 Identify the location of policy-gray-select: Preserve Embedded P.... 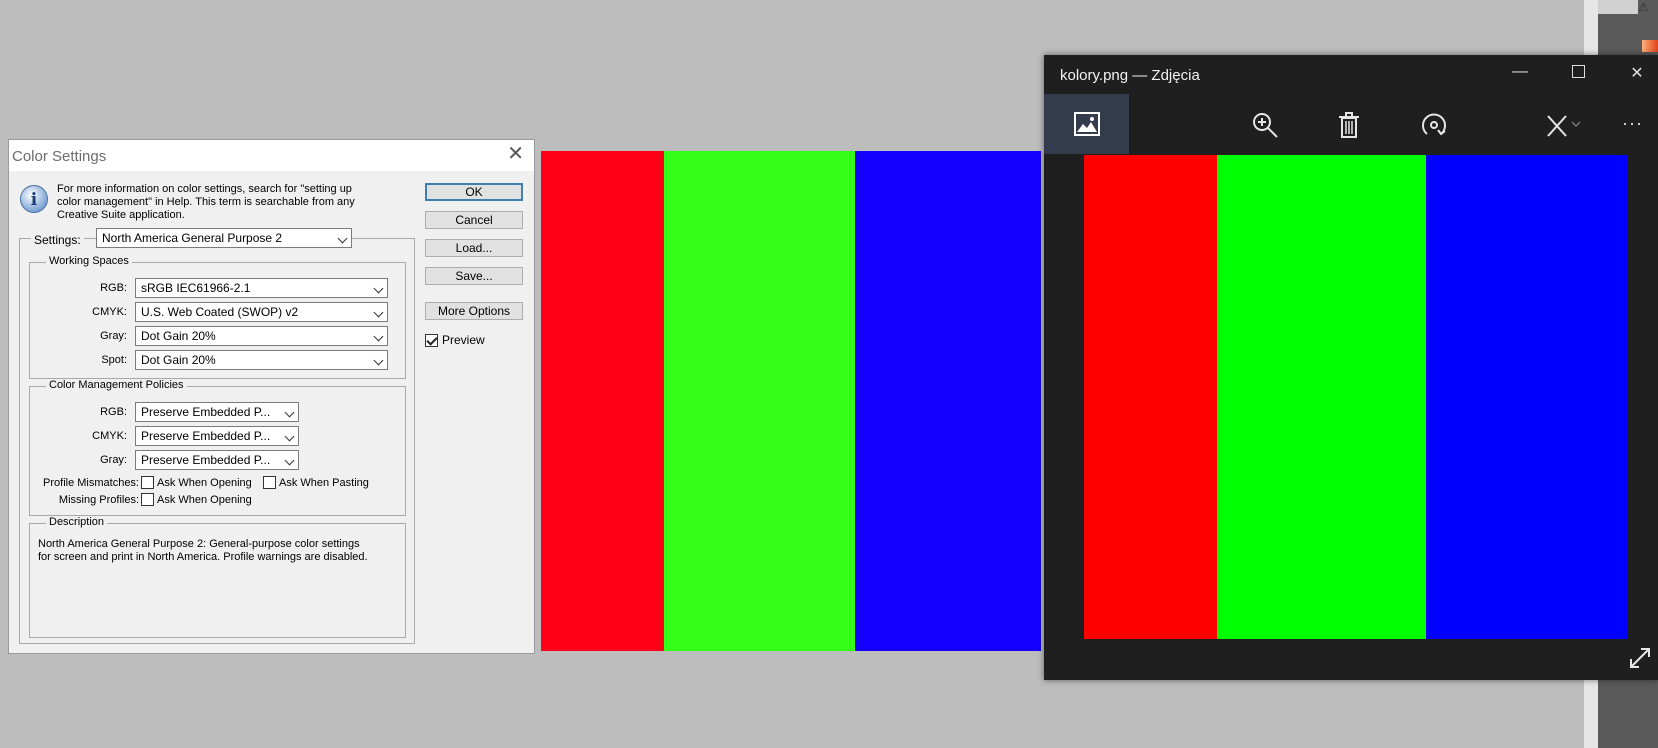
(217, 460).